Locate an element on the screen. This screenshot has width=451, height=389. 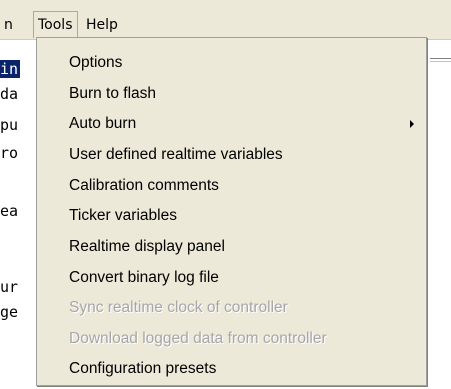
menu-item-label: Options is located at coordinates (96, 62).